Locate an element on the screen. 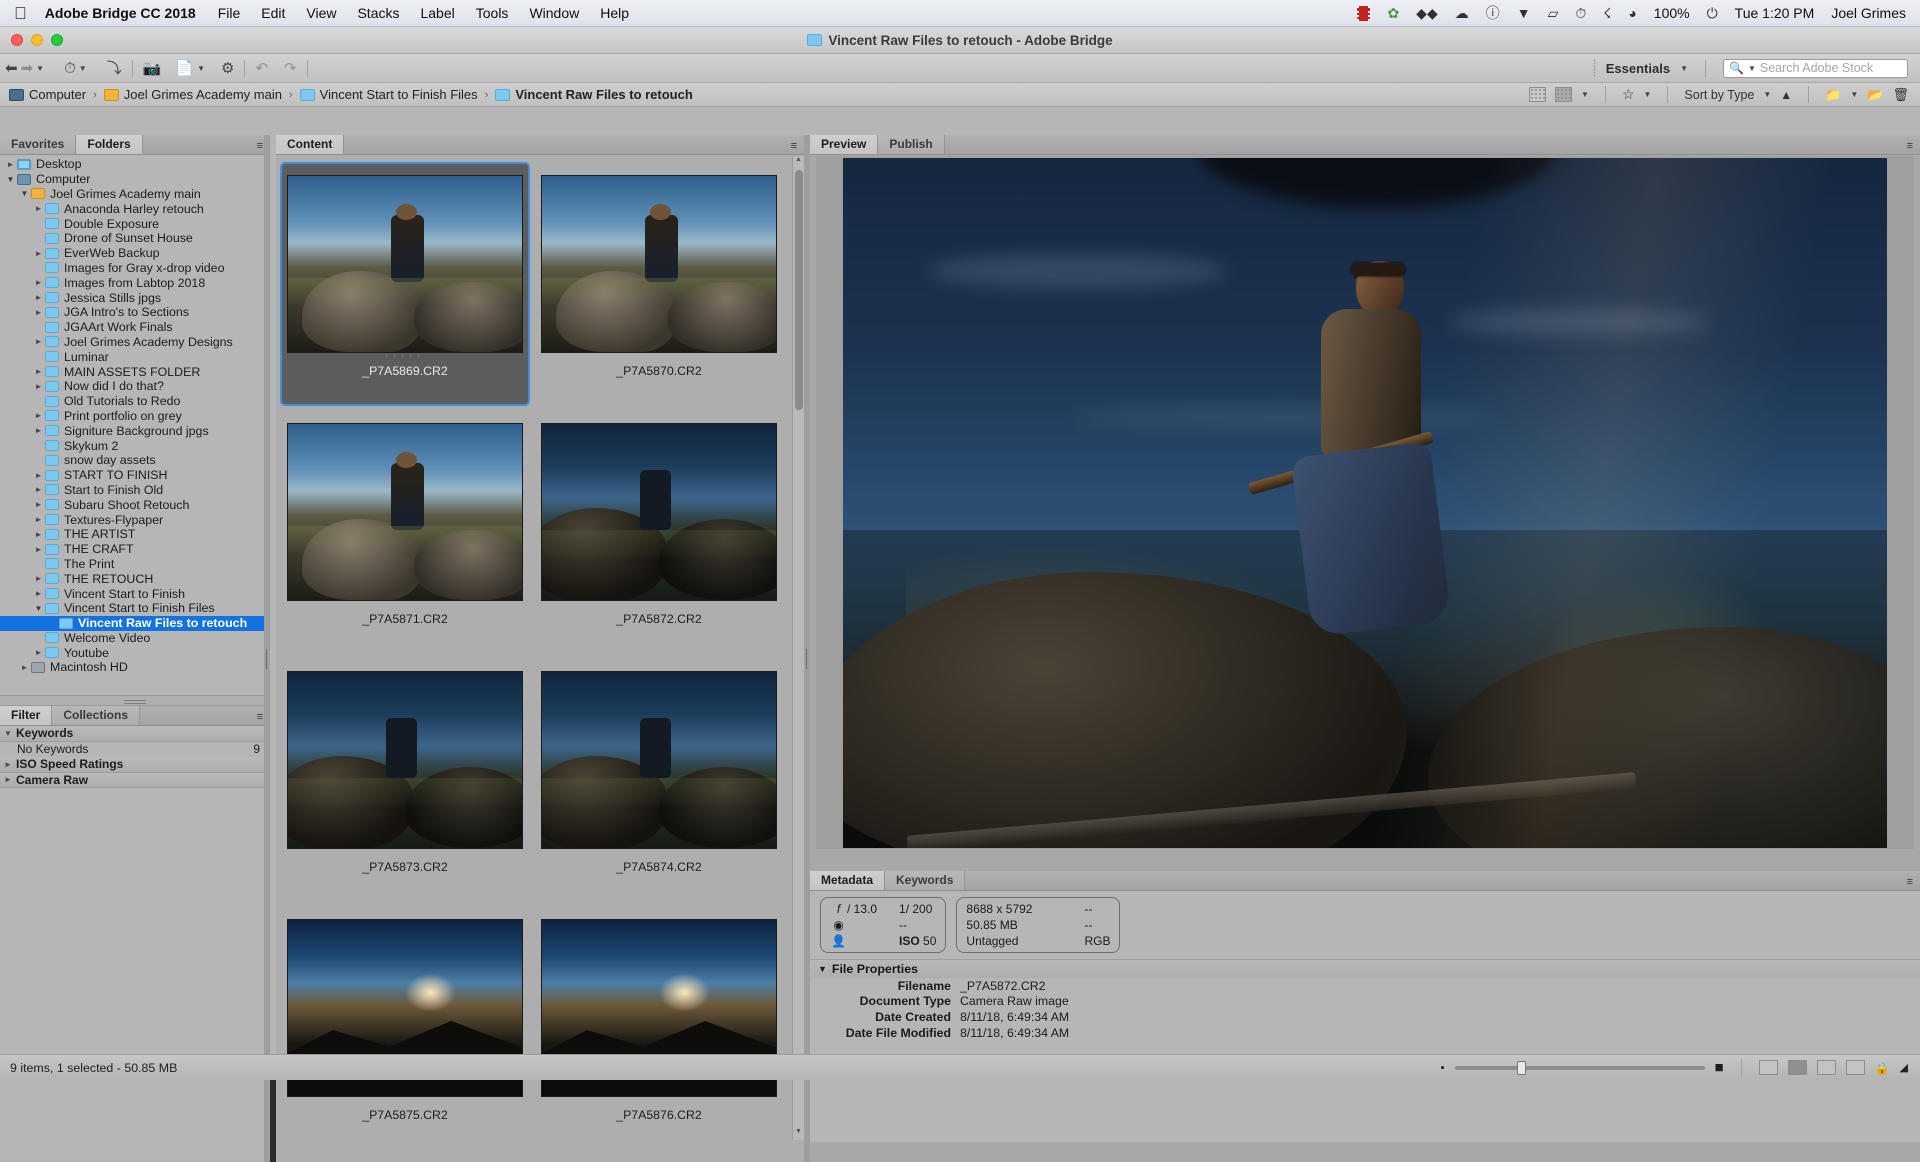 The image size is (1920, 1162). recent-chevron-down-icon: ▼ is located at coordinates (83, 68).